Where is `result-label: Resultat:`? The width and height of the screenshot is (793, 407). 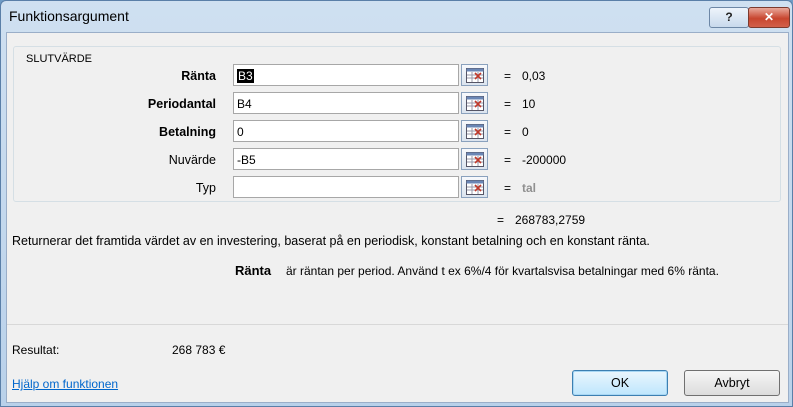
result-label: Resultat: is located at coordinates (36, 350).